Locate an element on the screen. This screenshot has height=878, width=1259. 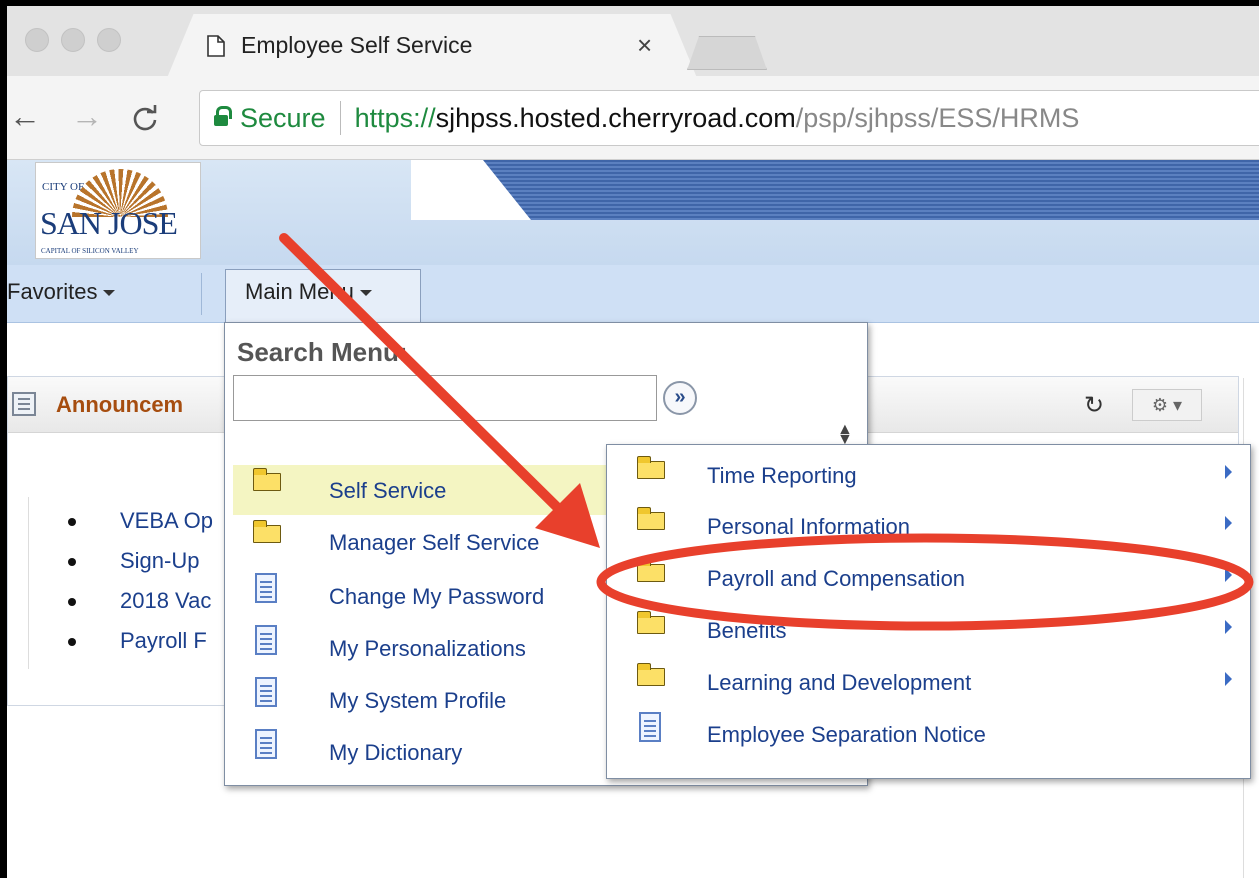
new-tab-button is located at coordinates (727, 53).